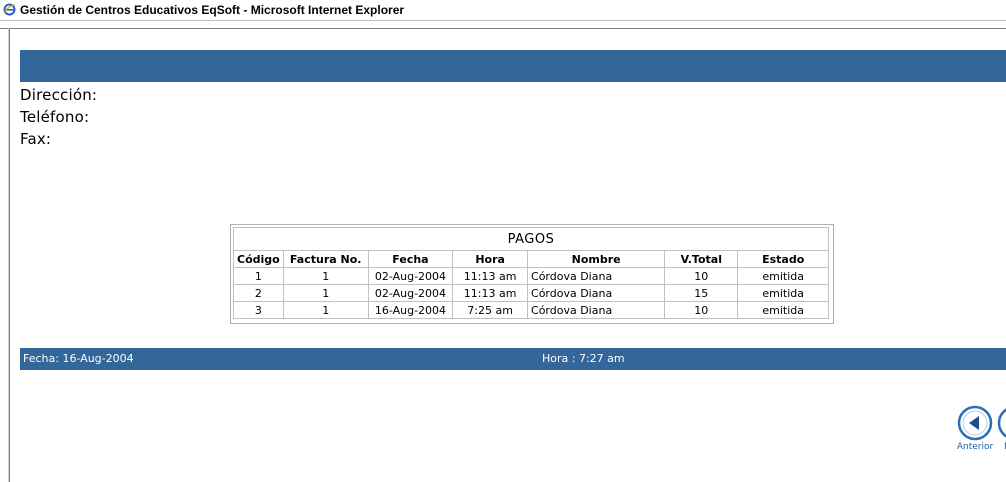 This screenshot has height=482, width=1006. What do you see at coordinates (78, 358) in the screenshot?
I see `footer-fecha: Fecha: 16-Aug-2004` at bounding box center [78, 358].